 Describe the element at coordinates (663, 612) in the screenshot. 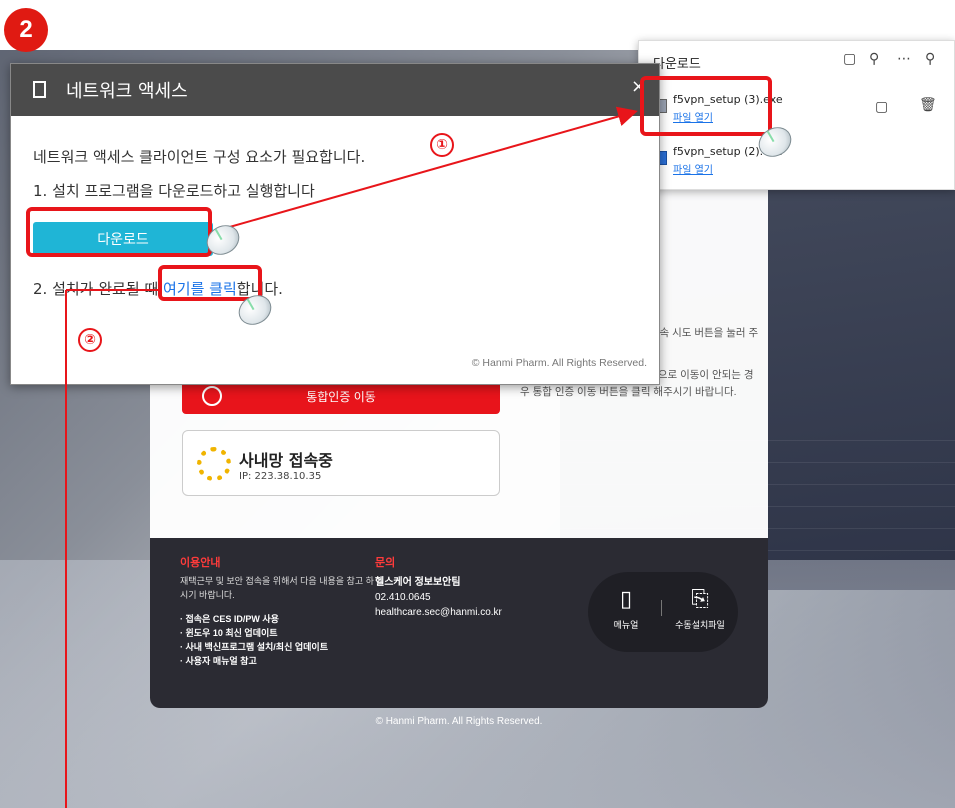

I see `footer-shortcuts: ▯ 메뉴얼 ⎘ 수동설치파일` at that location.